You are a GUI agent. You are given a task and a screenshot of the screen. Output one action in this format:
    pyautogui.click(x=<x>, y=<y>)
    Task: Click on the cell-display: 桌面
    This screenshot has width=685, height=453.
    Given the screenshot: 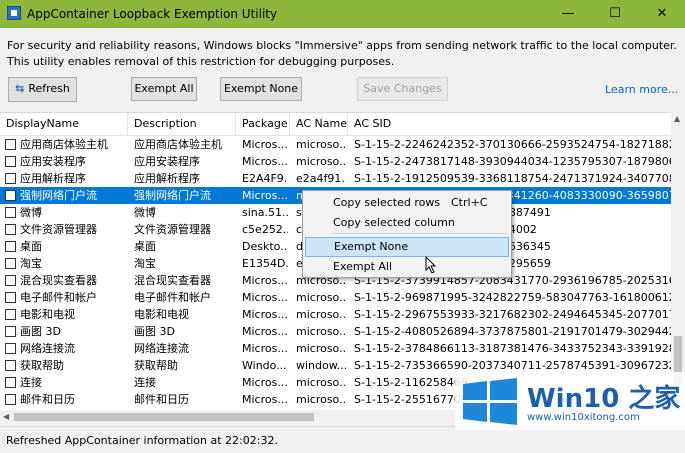 What is the action you would take?
    pyautogui.click(x=31, y=246)
    